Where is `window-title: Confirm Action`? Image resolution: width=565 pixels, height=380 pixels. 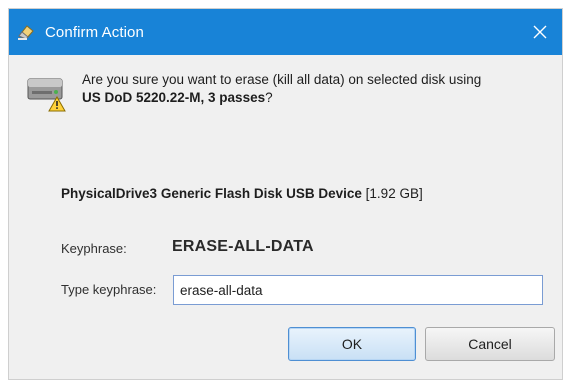 window-title: Confirm Action is located at coordinates (94, 32).